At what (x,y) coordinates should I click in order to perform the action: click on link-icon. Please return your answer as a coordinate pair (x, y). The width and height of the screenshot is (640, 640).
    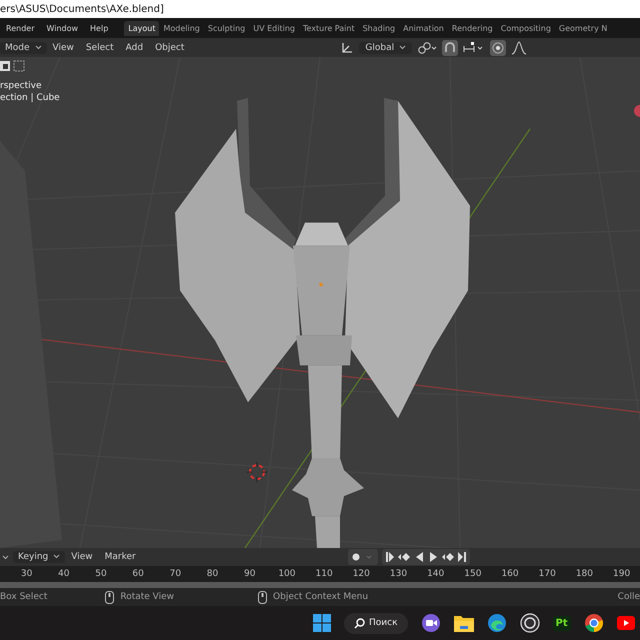
    Looking at the image, I should click on (427, 47).